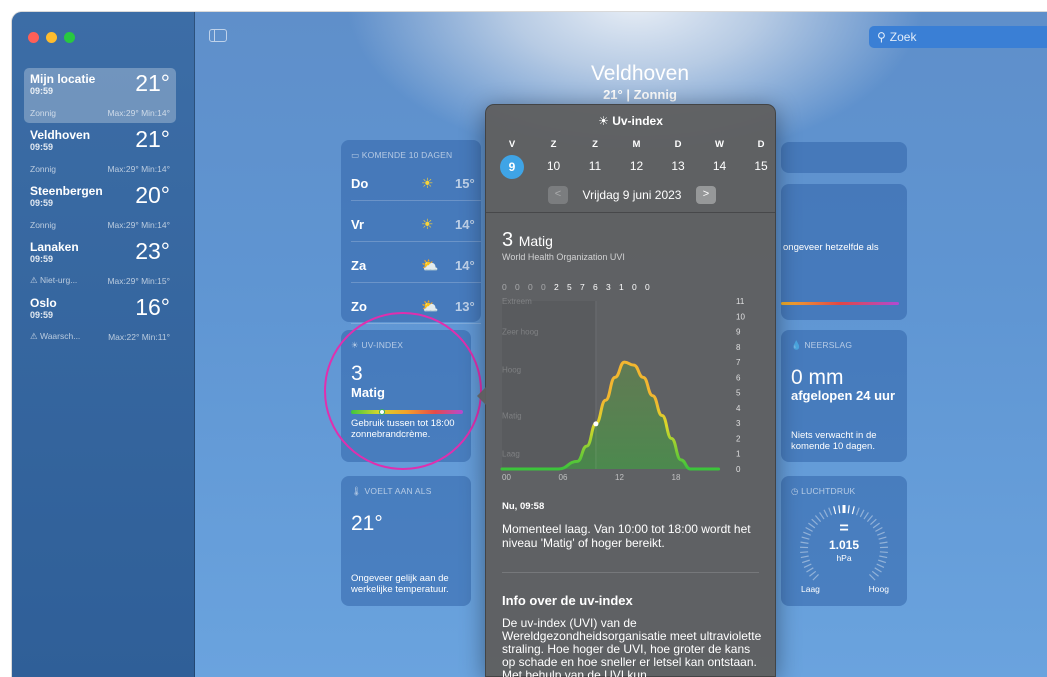 The width and height of the screenshot is (1047, 677). I want to click on selected-date: Vrijdag 9 juni 2023, so click(632, 195).